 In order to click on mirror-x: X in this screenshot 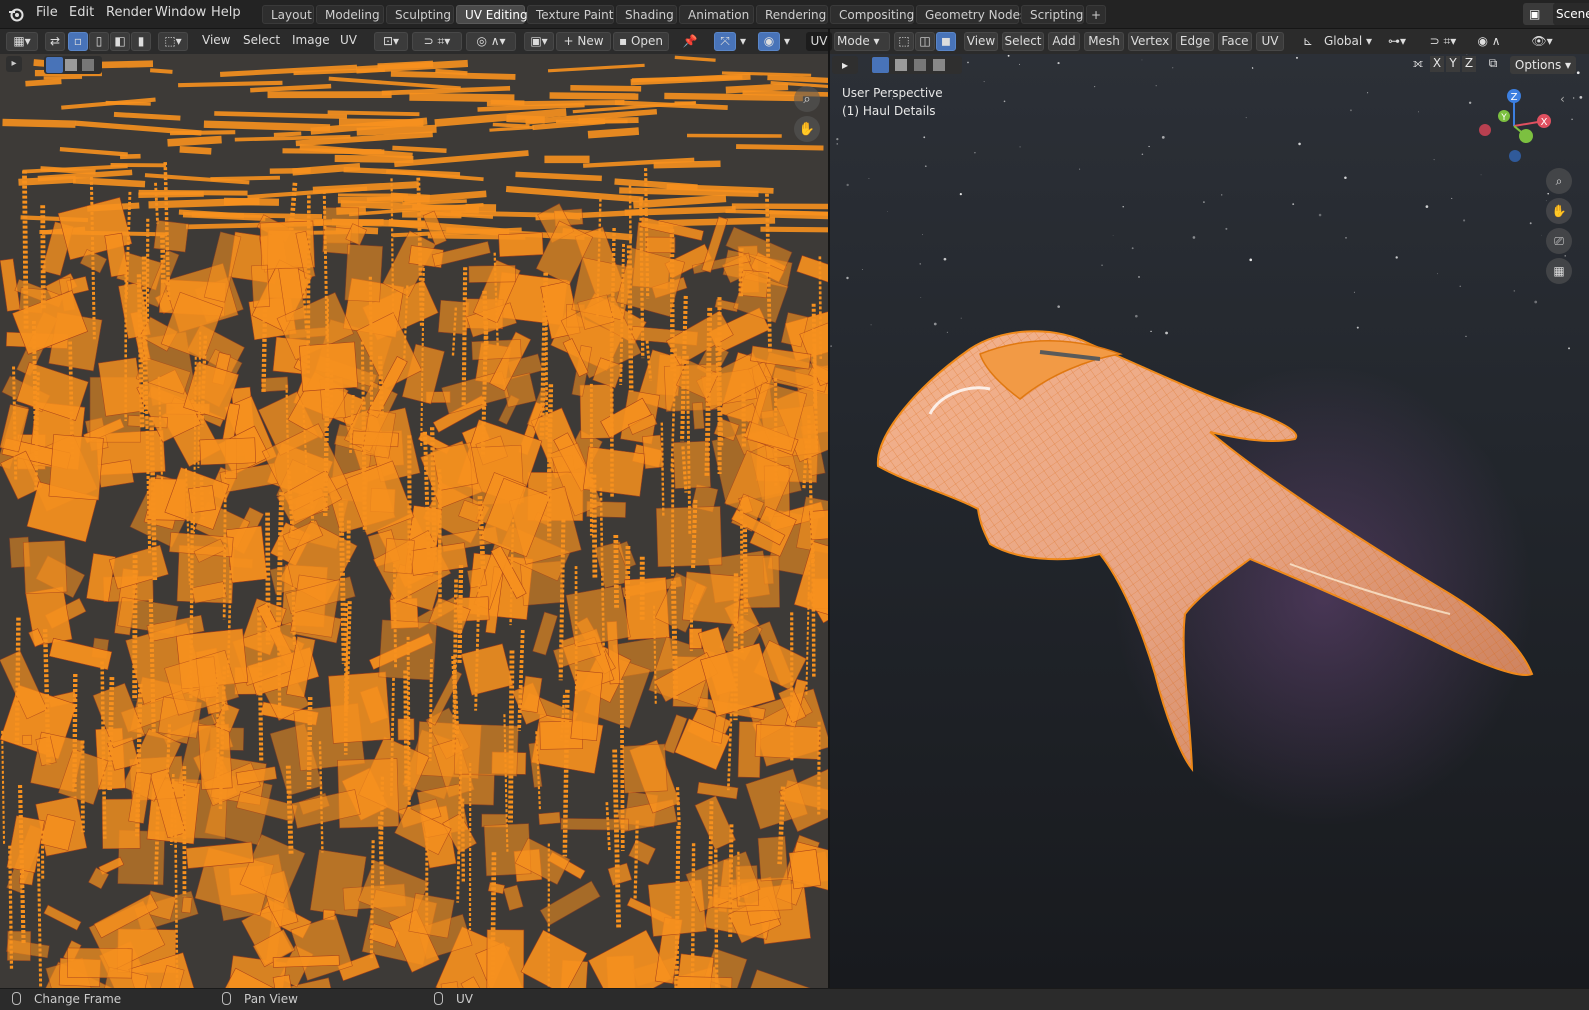, I will do `click(1437, 64)`.